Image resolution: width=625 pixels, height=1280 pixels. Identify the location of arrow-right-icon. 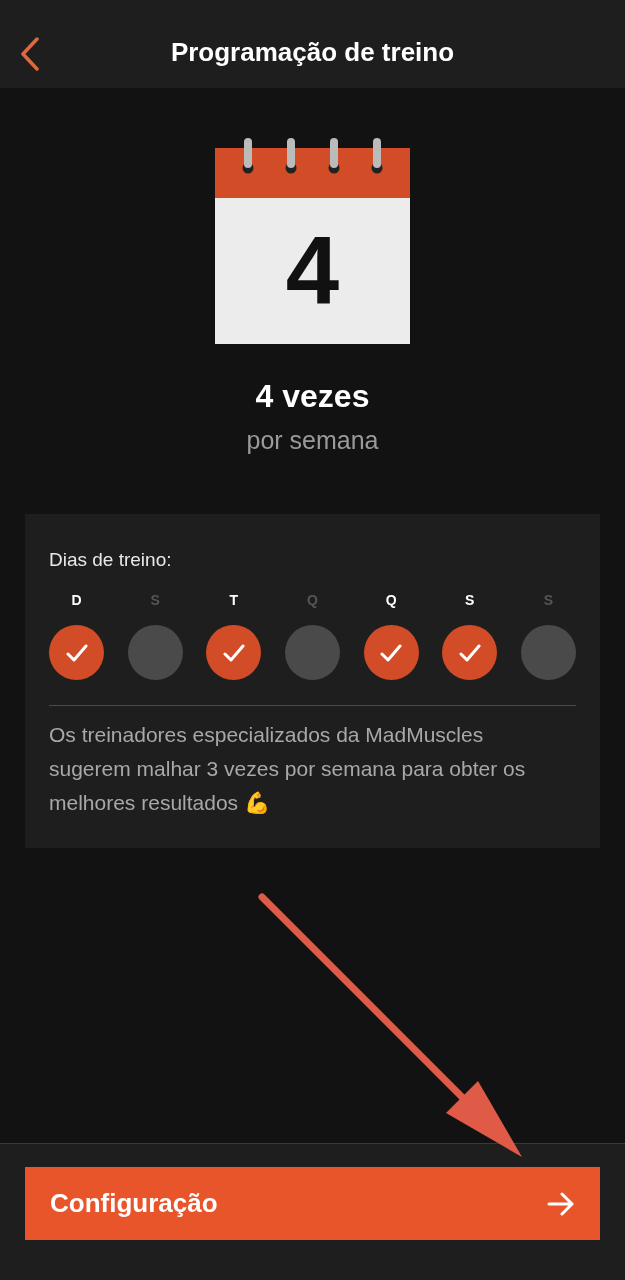
(561, 1203).